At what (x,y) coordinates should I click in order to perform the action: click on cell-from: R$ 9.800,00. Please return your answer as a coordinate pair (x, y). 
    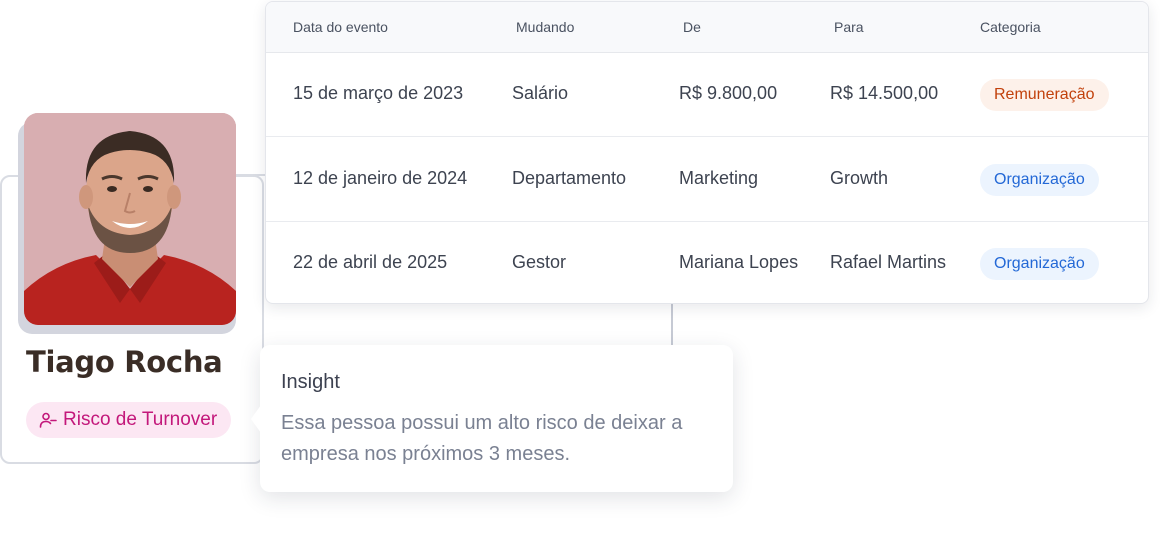
    Looking at the image, I should click on (728, 93).